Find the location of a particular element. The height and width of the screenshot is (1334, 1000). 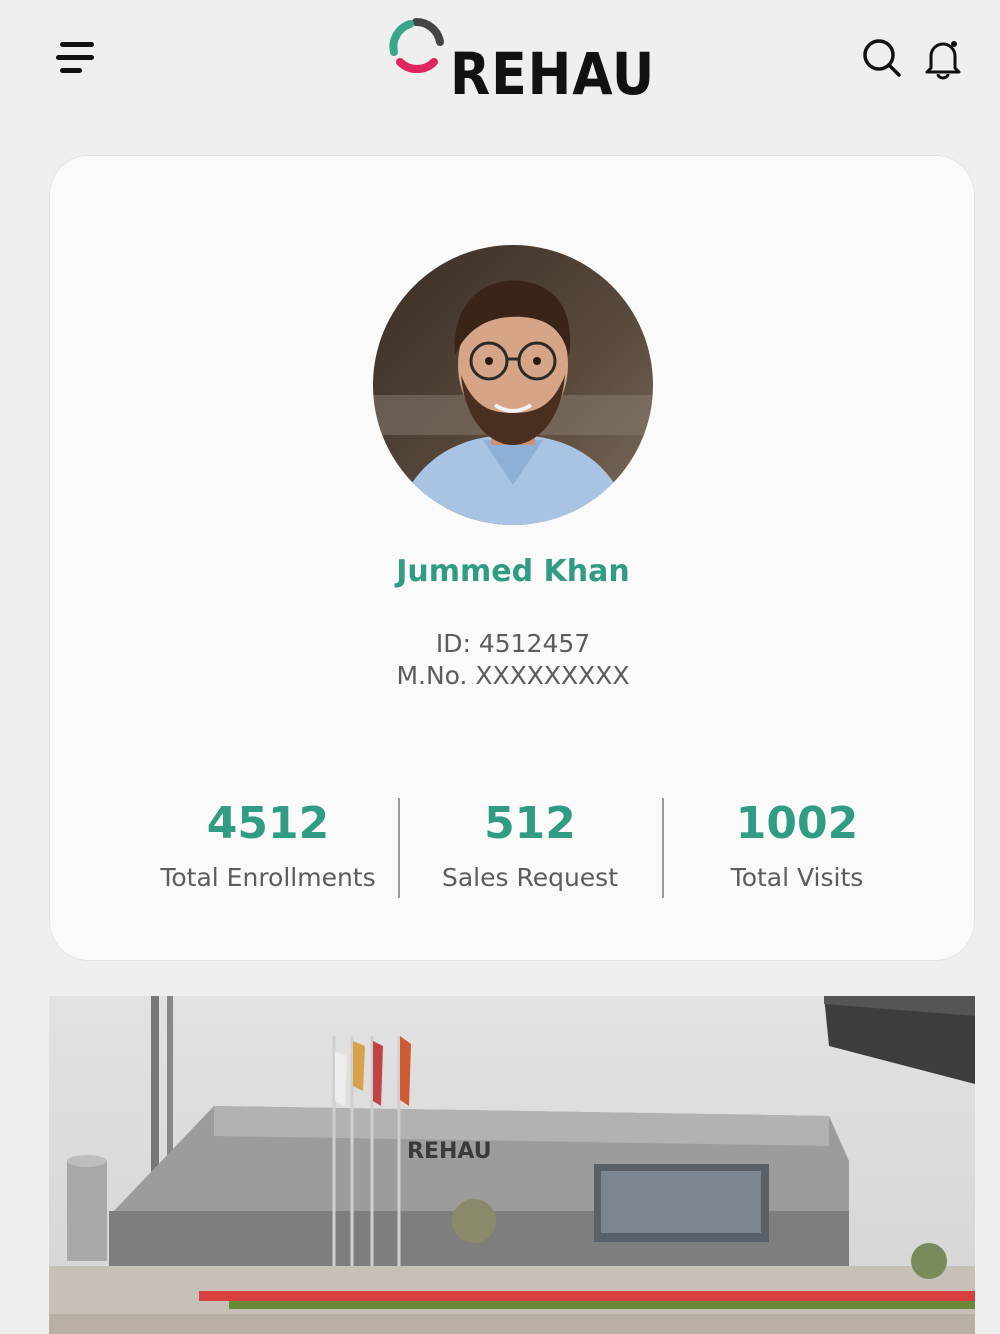

search-button is located at coordinates (882, 58).